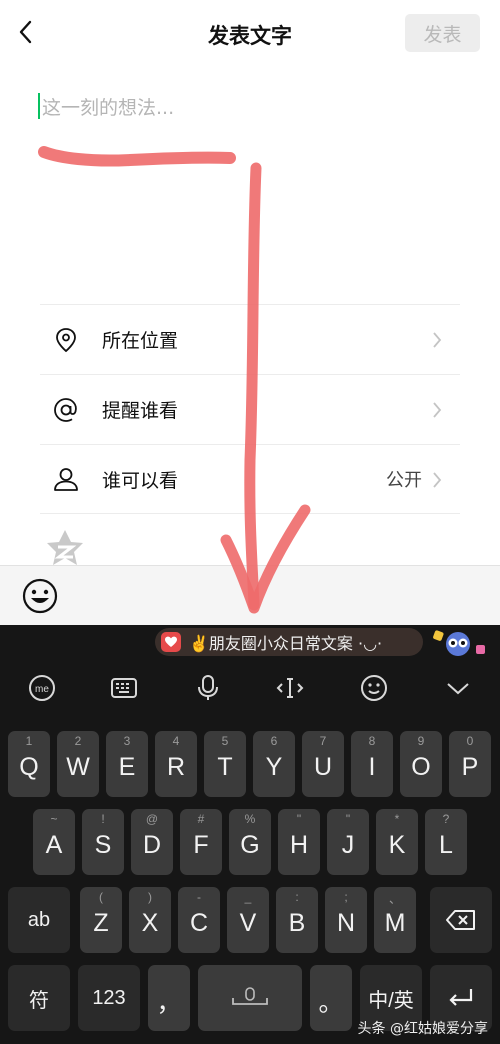 The width and height of the screenshot is (500, 1044). I want to click on key-hint: #, so click(201, 819).